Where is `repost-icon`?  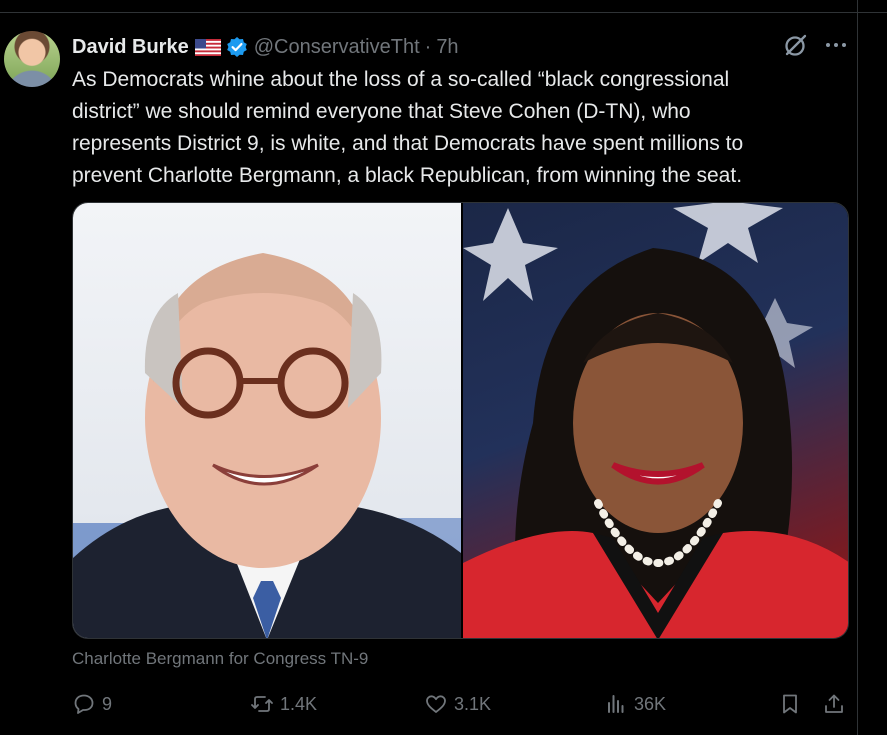
repost-icon is located at coordinates (262, 704).